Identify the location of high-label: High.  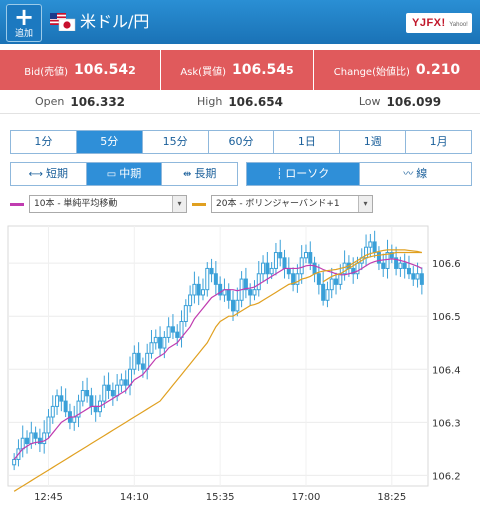
(210, 101).